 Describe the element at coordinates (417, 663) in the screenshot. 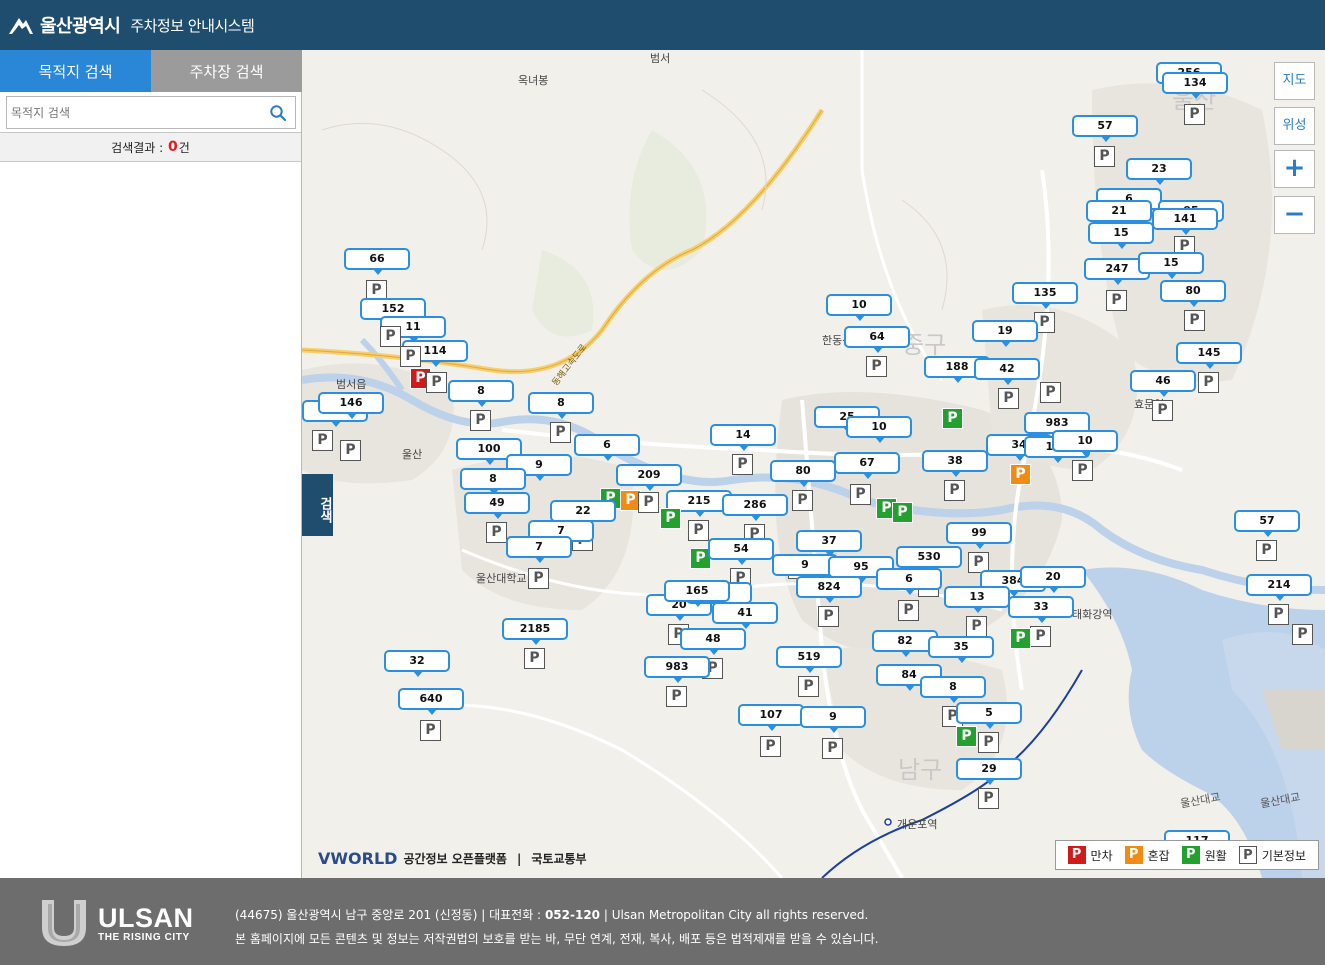

I see `parking-count-pin: 32` at that location.